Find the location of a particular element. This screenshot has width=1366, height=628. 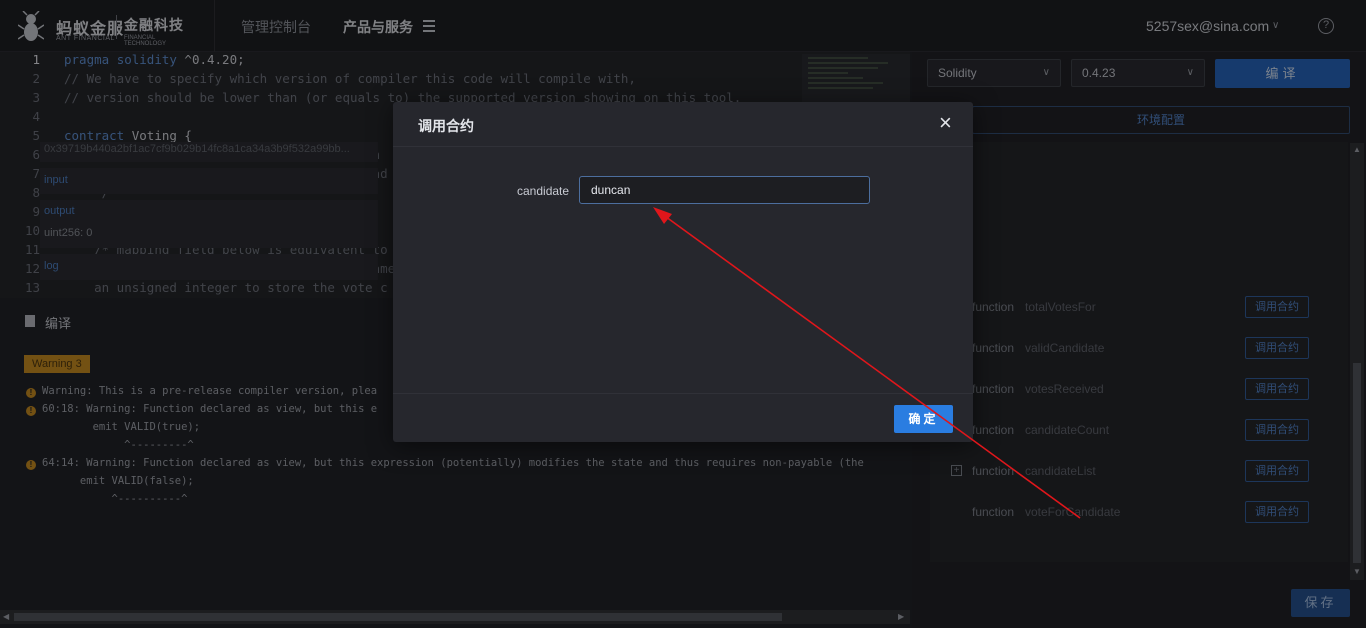

candidate-input is located at coordinates (724, 190).